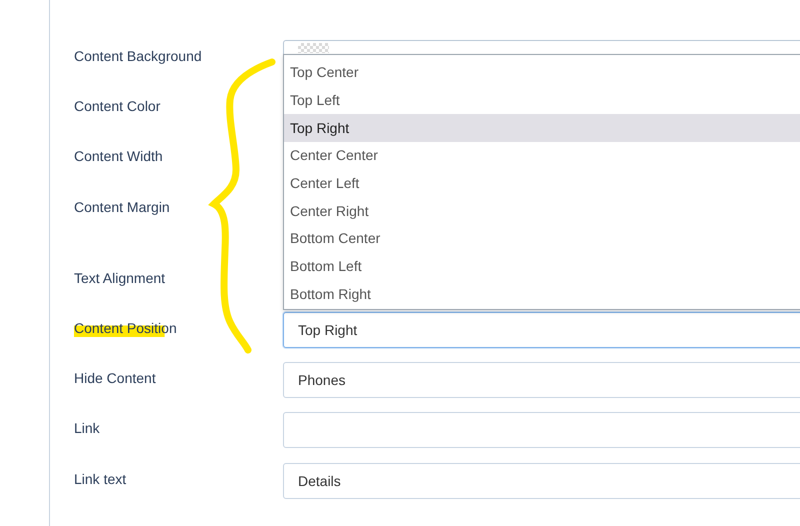 The image size is (800, 526). Describe the element at coordinates (118, 156) in the screenshot. I see `field-label: Content Width` at that location.